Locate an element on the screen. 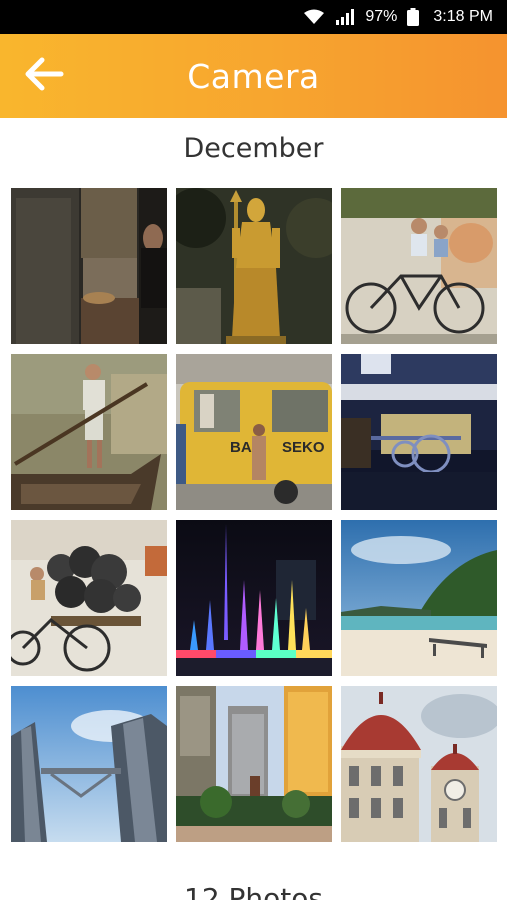 The height and width of the screenshot is (900, 507). fountain-lights-photo is located at coordinates (254, 598).